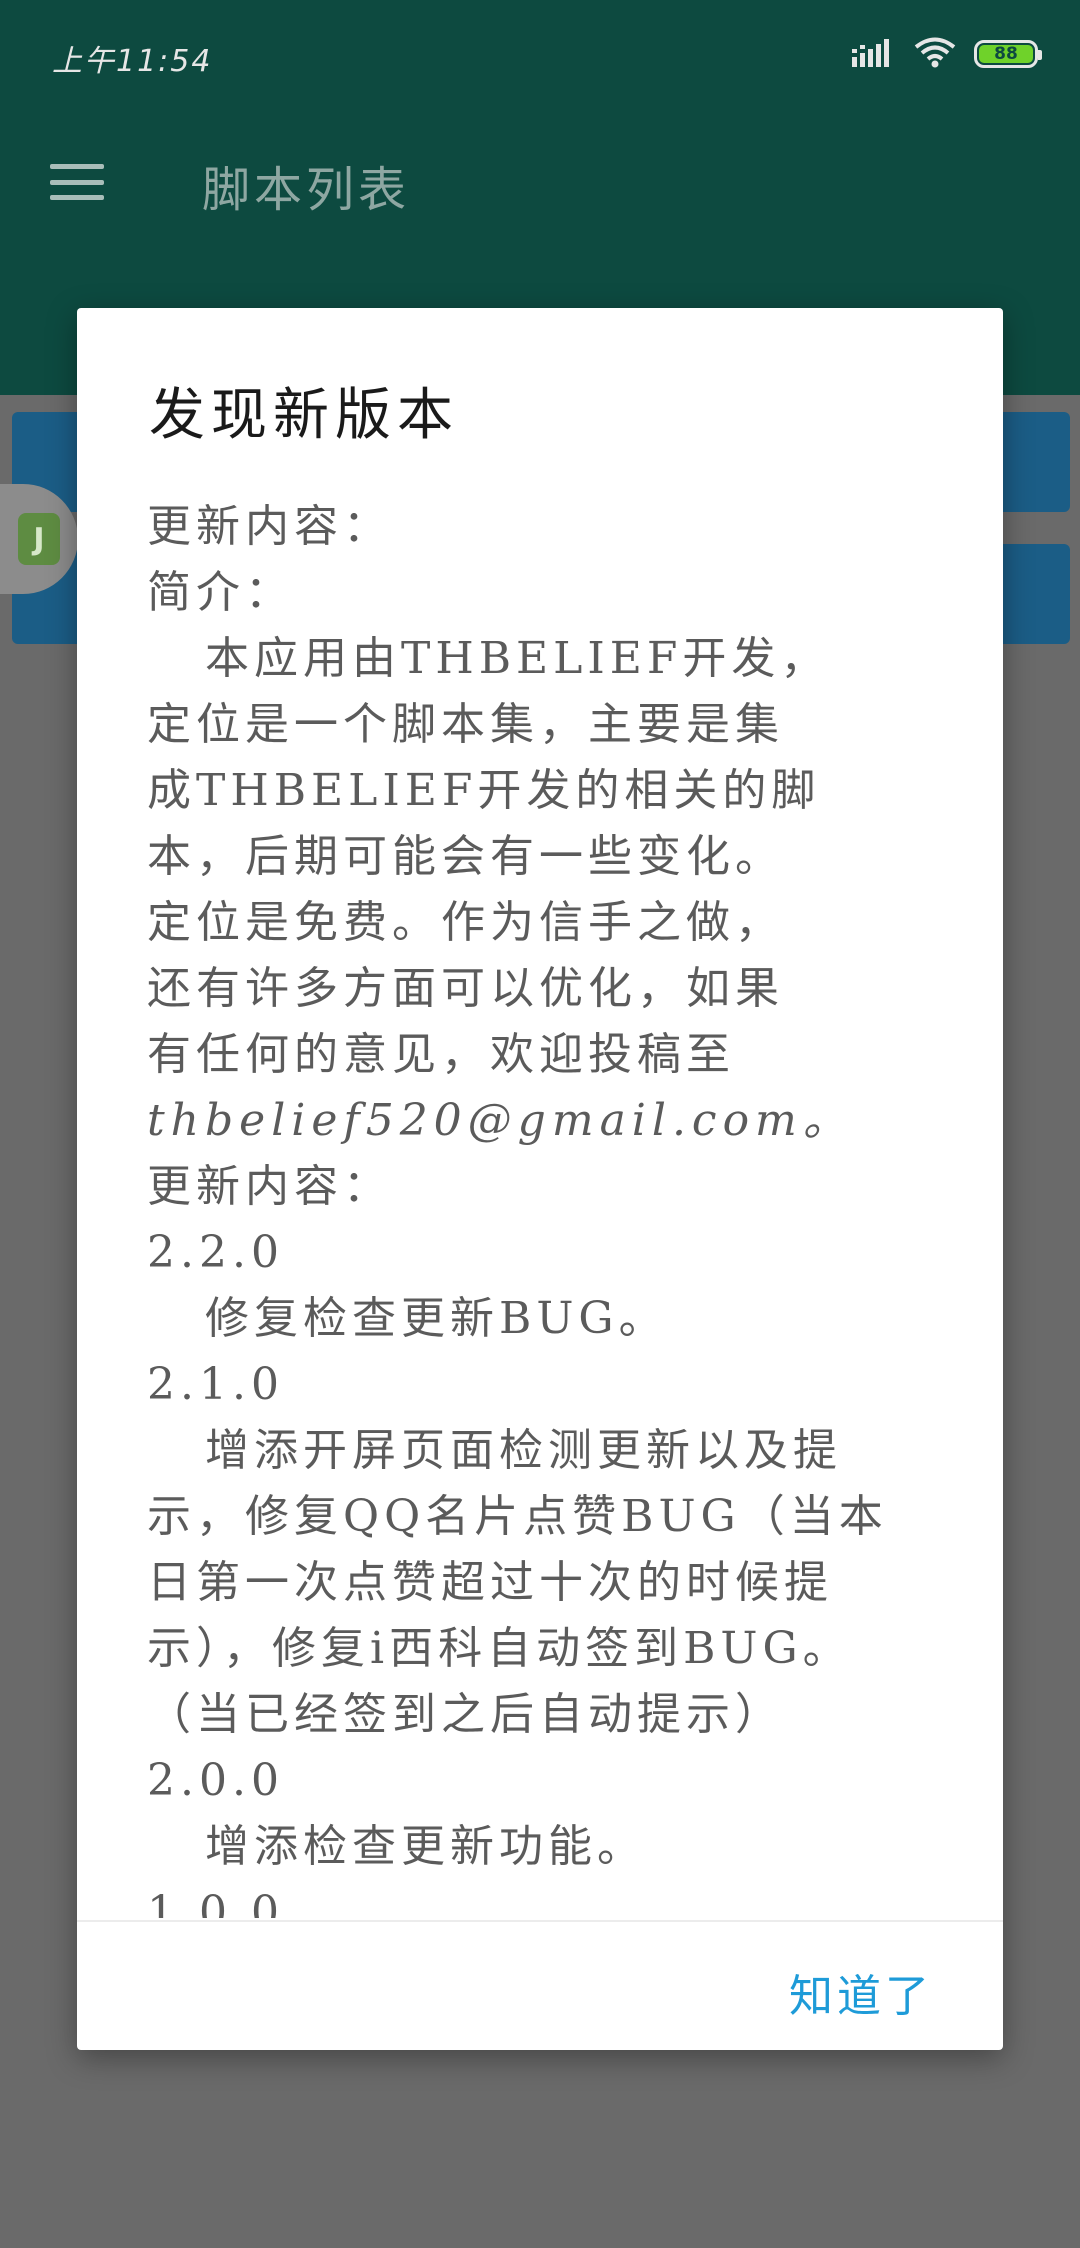 This screenshot has width=1080, height=2248. Describe the element at coordinates (935, 54) in the screenshot. I see `wifi-icon` at that location.